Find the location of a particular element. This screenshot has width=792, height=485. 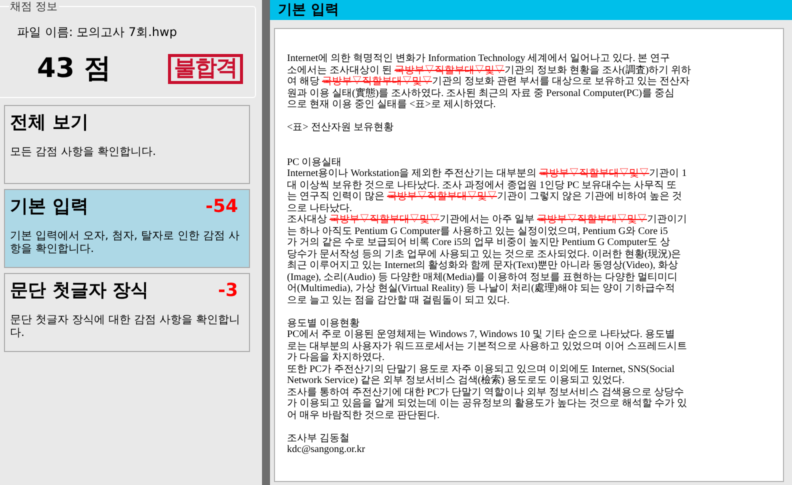

document-line: 가 이용되고 있음을 알게 되었는데 이는 공유정보의 활용도가 높다는 것으로 해석할 수가 있 is located at coordinates (487, 403).